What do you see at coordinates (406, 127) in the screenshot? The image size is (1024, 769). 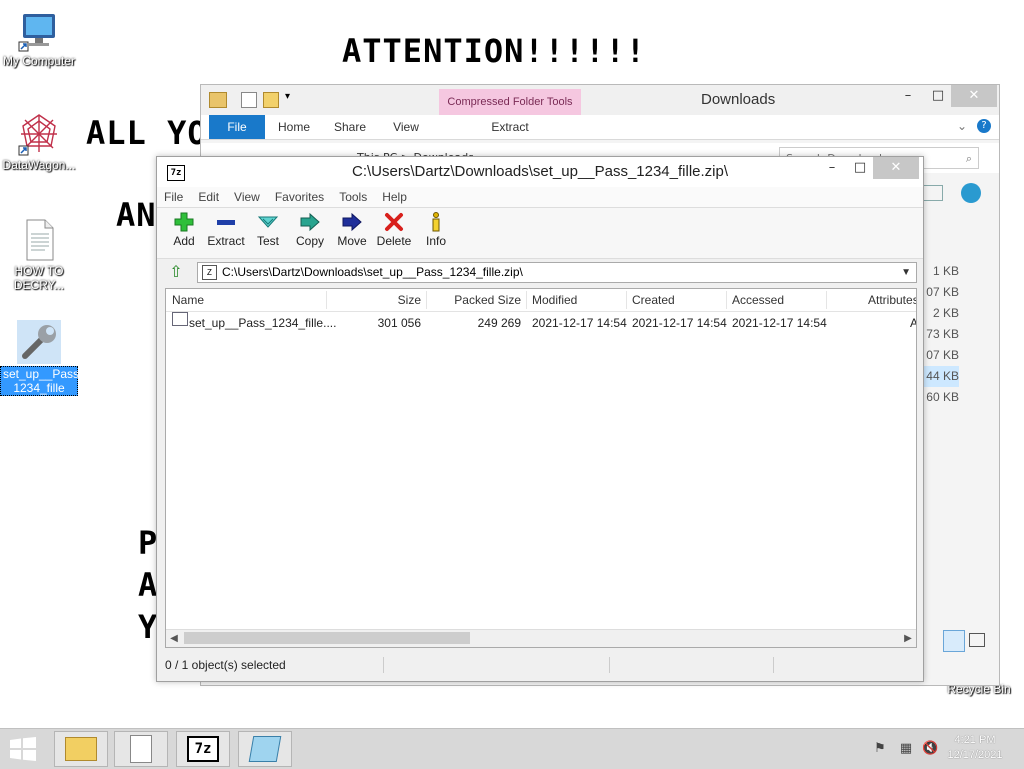 I see `tab-view: View` at bounding box center [406, 127].